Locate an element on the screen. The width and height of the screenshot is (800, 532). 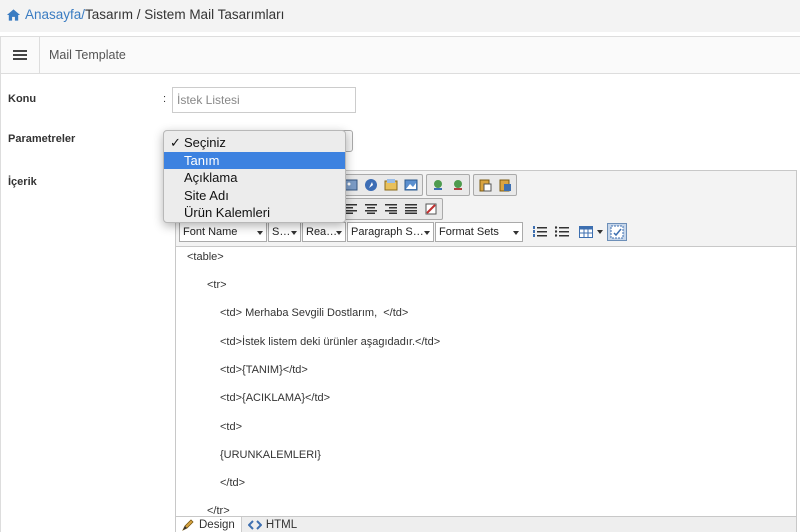
code-line: {URUNKALEMLERI} is located at coordinates (270, 455).